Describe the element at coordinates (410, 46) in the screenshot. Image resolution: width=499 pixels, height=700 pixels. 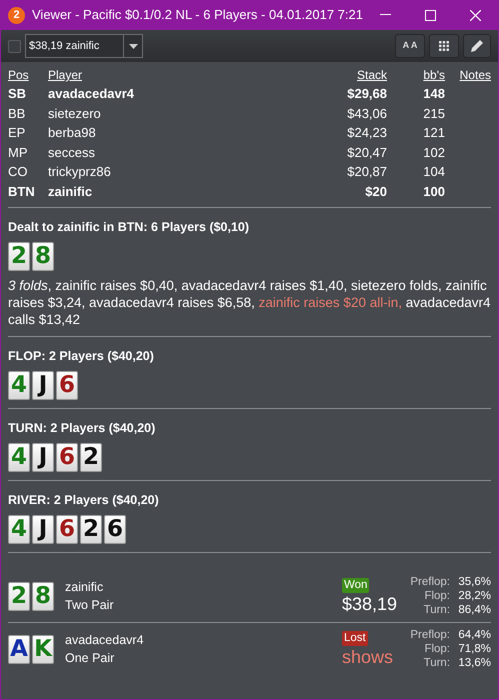
I see `font-size-button: A A` at that location.